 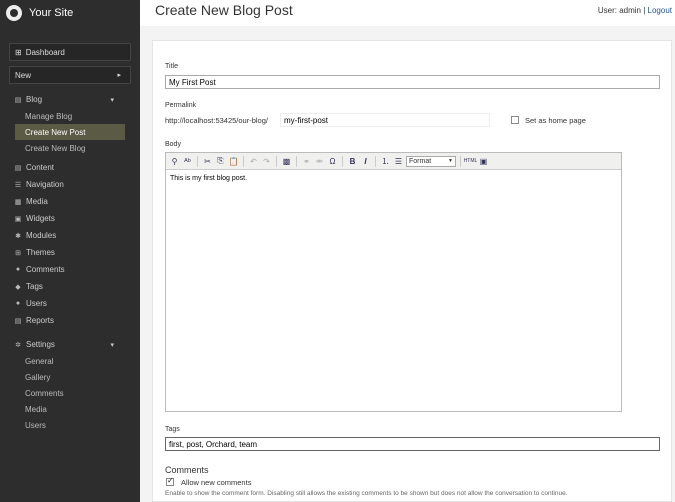 I want to click on sidebar-item-label: Comments, so click(x=45, y=269).